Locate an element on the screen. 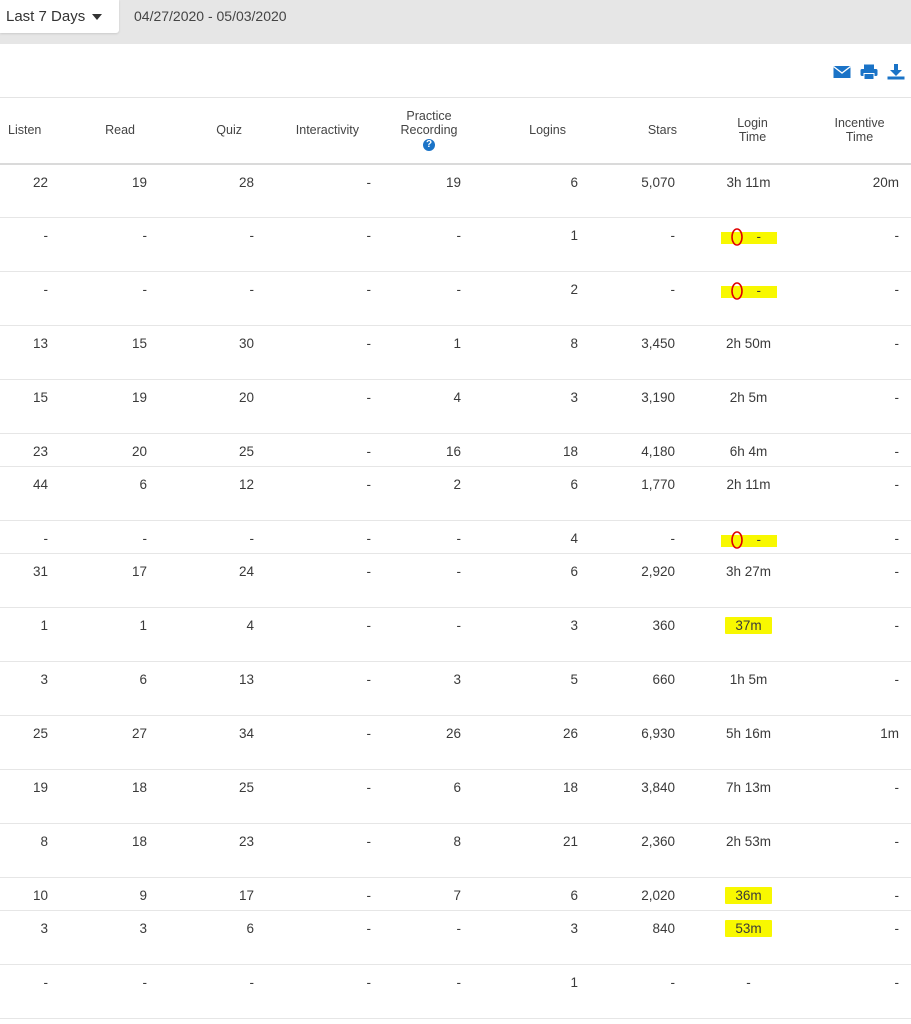 The height and width of the screenshot is (1024, 911). col-header-quiz: Quiz is located at coordinates (208, 131).